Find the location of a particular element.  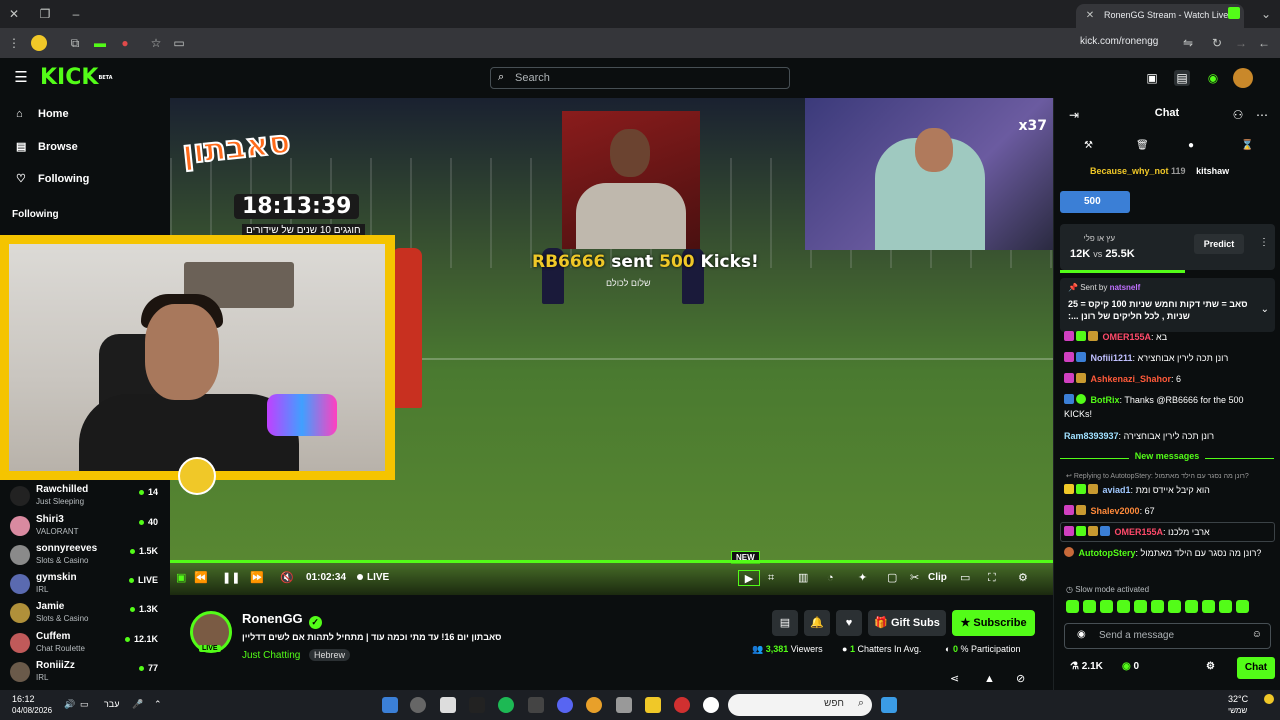

mute-icon: 🔇 is located at coordinates (287, 578).